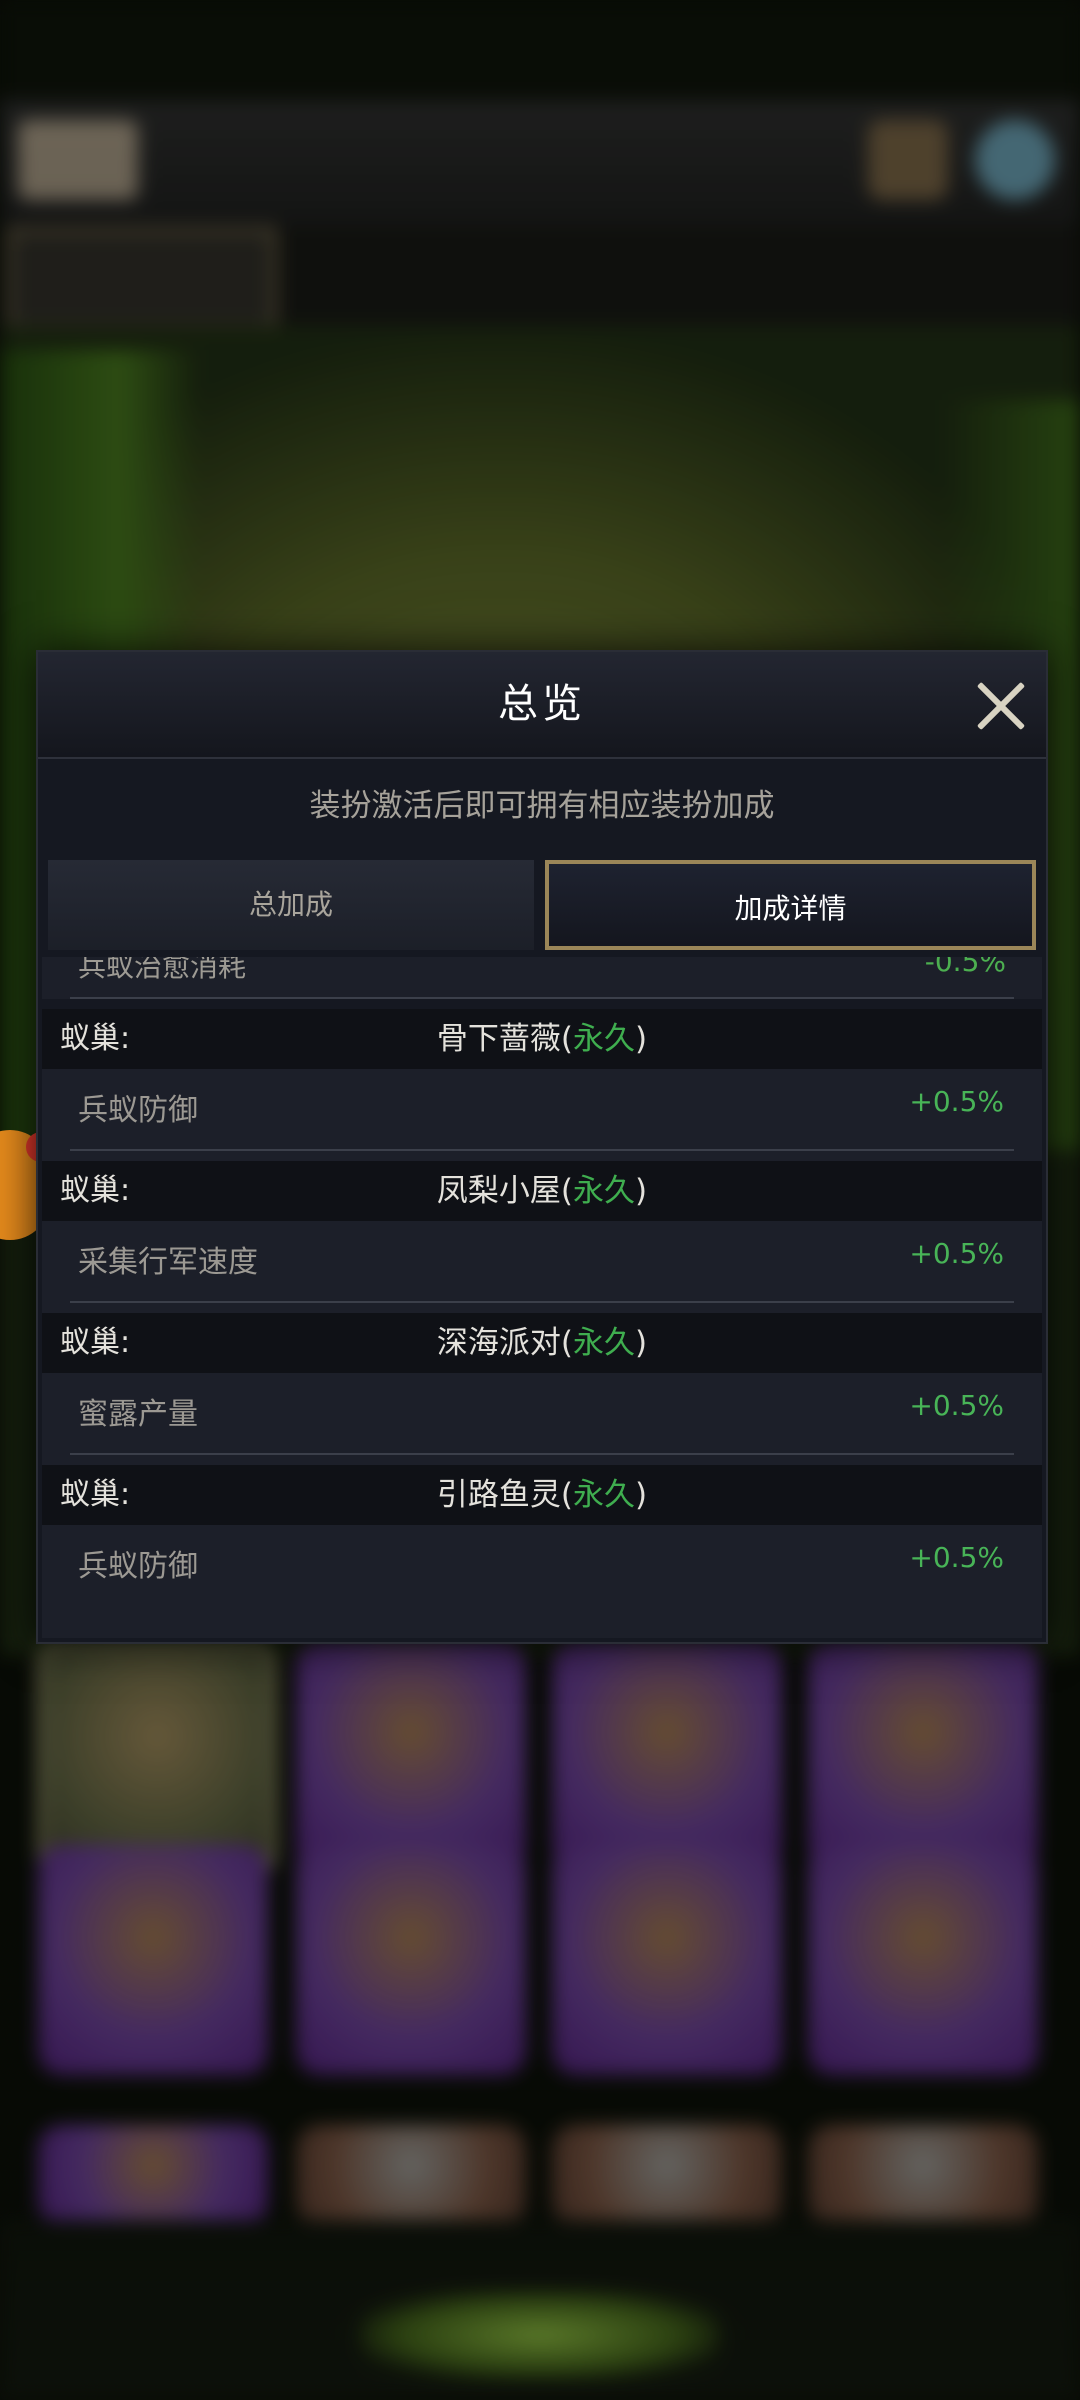 Image resolution: width=1080 pixels, height=2400 pixels. Describe the element at coordinates (162, 970) in the screenshot. I see `attribute-label: 兵蚁治愈消耗` at that location.